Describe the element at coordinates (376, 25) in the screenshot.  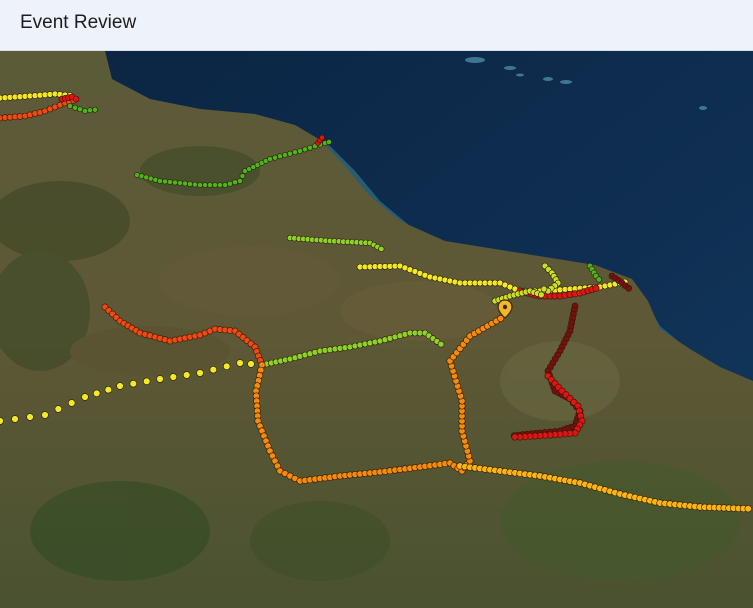
I see `app-header: Event Review` at that location.